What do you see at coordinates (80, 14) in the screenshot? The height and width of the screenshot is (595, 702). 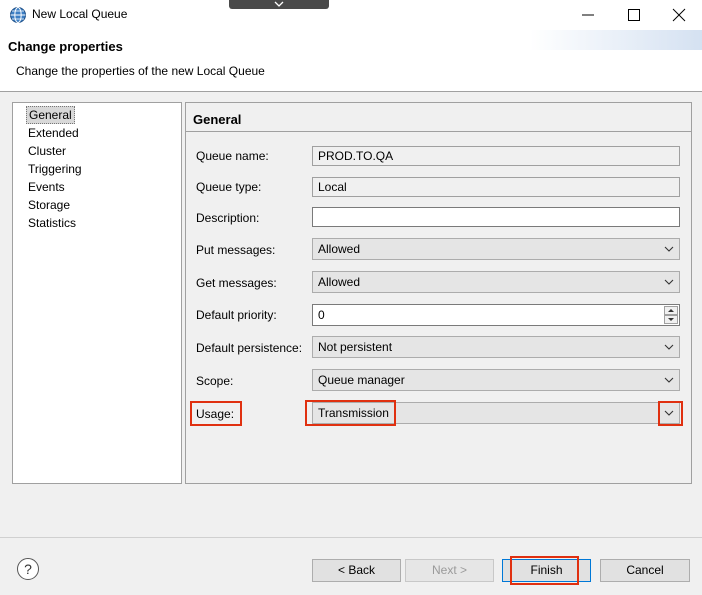 I see `window-title: New Local Queue` at bounding box center [80, 14].